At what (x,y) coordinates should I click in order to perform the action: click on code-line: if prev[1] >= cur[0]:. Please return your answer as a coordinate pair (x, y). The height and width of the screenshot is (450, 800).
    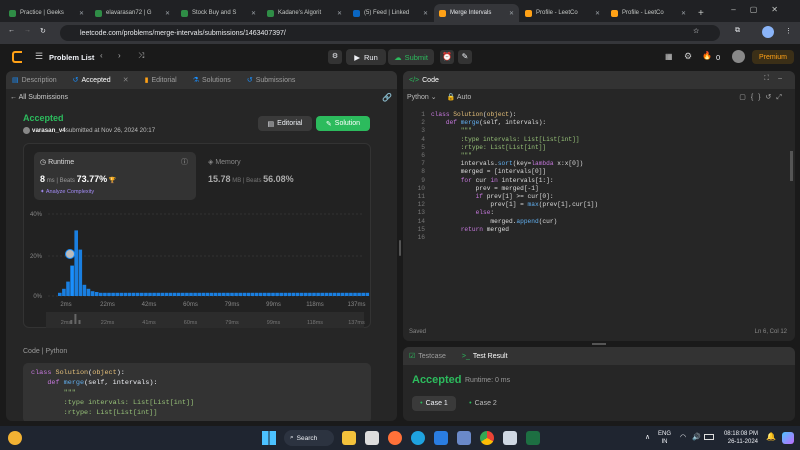
    Looking at the image, I should click on (514, 197).